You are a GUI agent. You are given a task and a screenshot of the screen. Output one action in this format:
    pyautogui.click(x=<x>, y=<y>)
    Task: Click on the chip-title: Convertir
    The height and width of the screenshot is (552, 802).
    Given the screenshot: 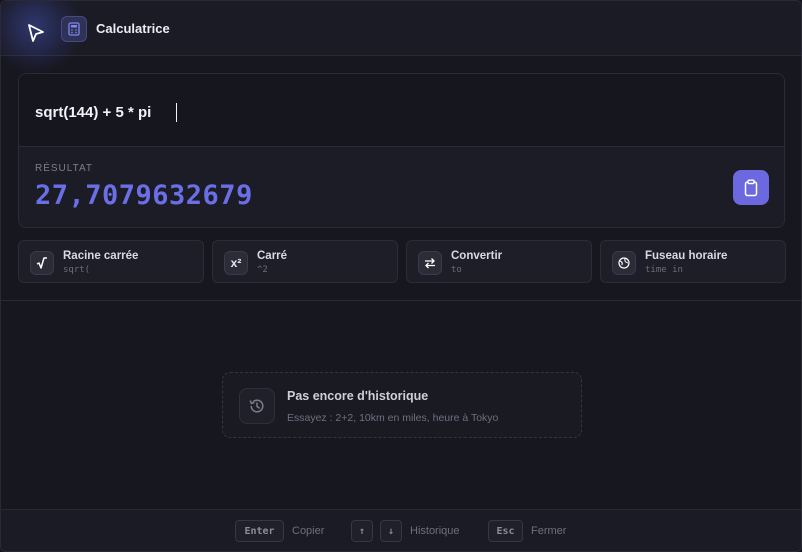 What is the action you would take?
    pyautogui.click(x=477, y=256)
    